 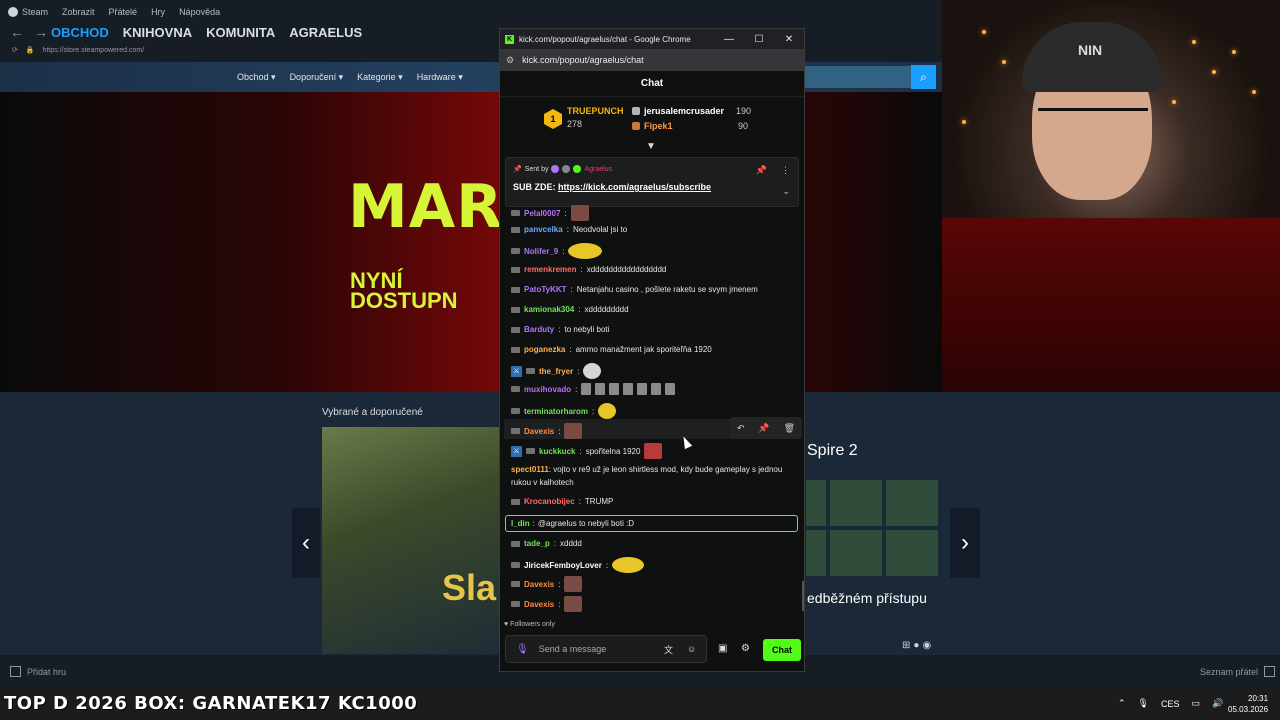 I want to click on volume-icon: 🔊, so click(x=1217, y=703).